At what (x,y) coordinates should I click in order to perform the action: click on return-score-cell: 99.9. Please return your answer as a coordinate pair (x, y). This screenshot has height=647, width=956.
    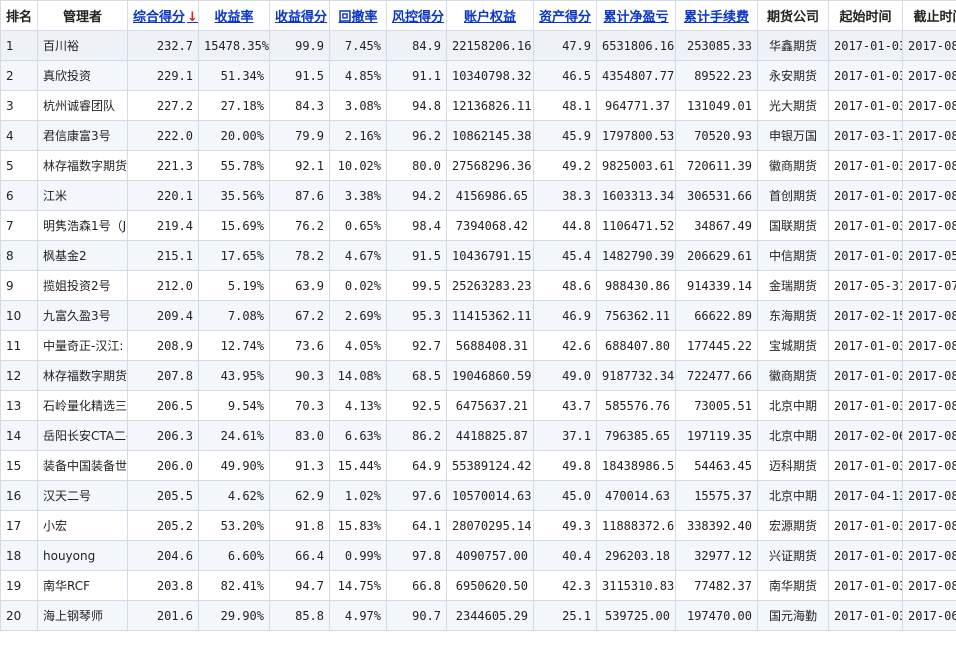
    Looking at the image, I should click on (299, 45).